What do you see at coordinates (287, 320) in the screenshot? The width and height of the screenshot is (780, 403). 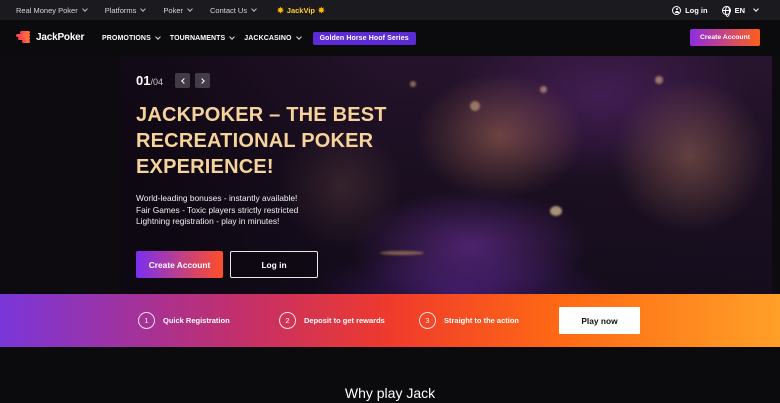 I see `step-number: 2` at bounding box center [287, 320].